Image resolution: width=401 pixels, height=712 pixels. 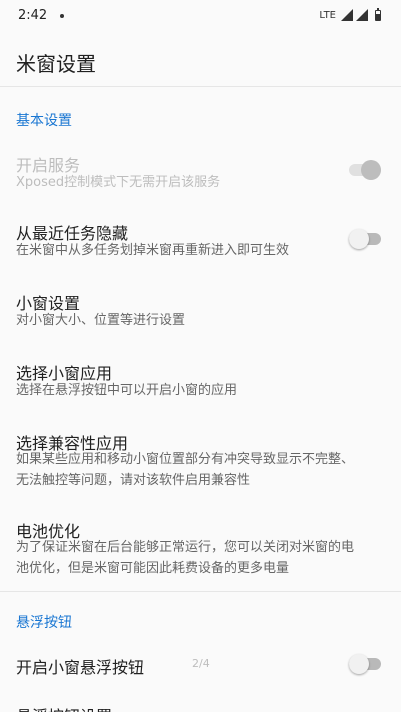 What do you see at coordinates (201, 663) in the screenshot?
I see `page-indicator: 2/4` at bounding box center [201, 663].